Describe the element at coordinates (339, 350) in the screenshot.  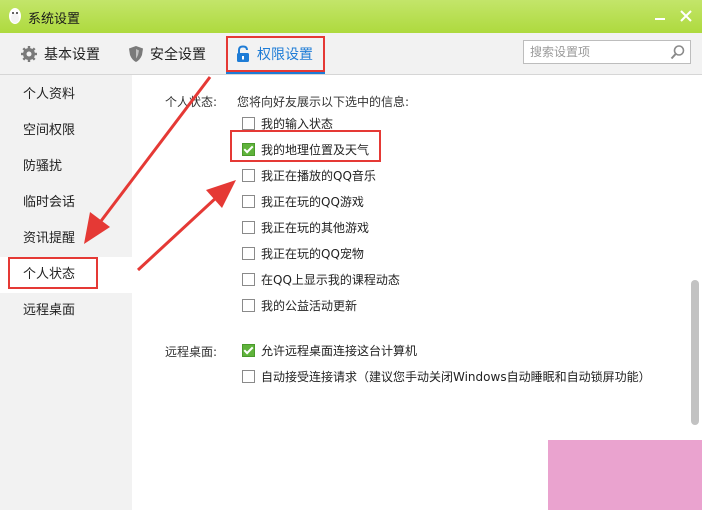
I see `option-label: 允许远程桌面连接这台计算机` at that location.